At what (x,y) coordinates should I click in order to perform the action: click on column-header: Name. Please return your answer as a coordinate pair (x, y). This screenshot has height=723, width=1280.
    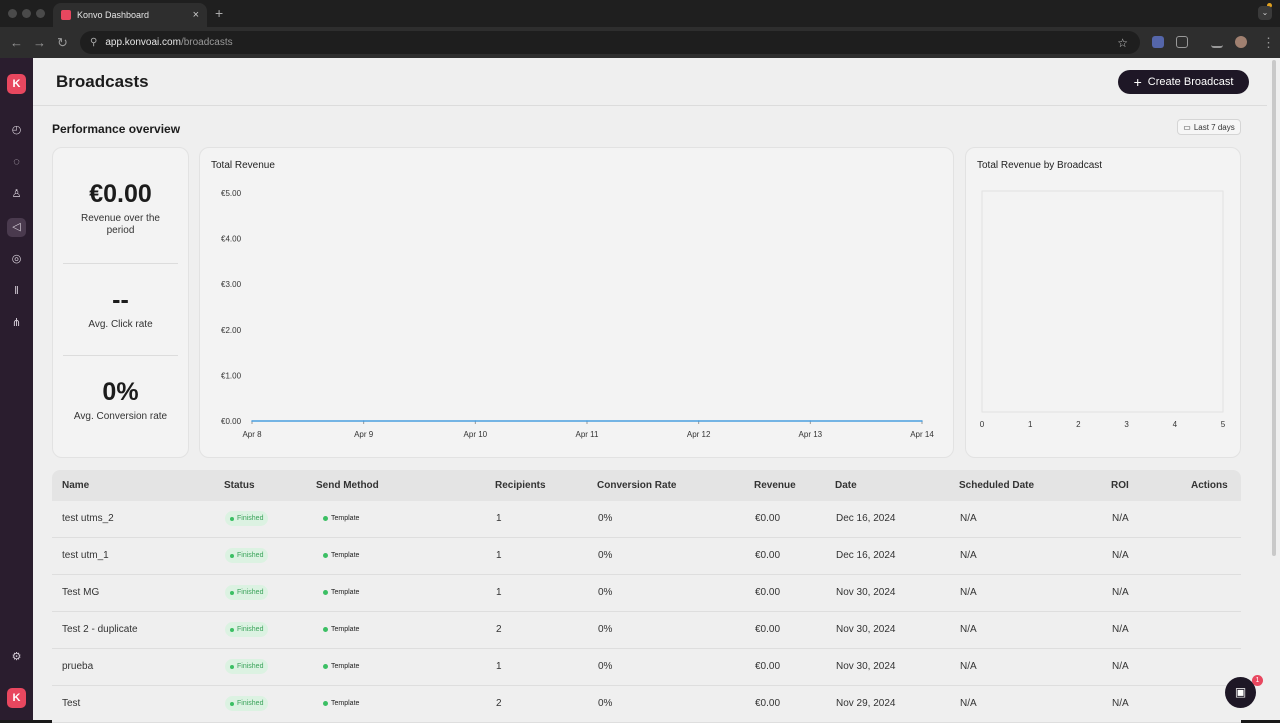
    Looking at the image, I should click on (75, 485).